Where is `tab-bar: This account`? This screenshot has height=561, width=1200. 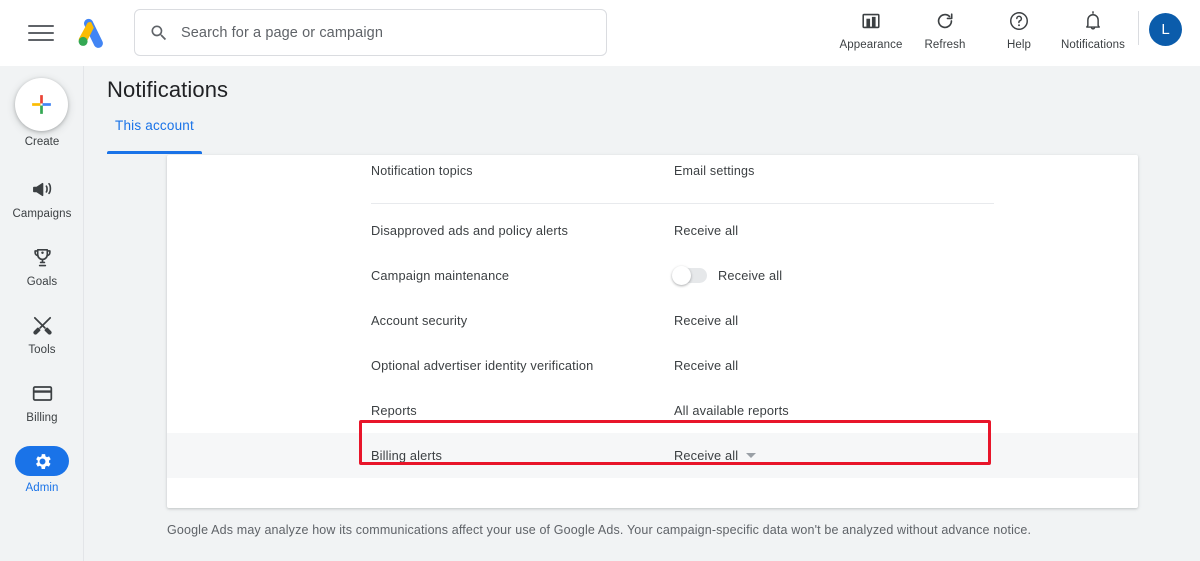 tab-bar: This account is located at coordinates (154, 136).